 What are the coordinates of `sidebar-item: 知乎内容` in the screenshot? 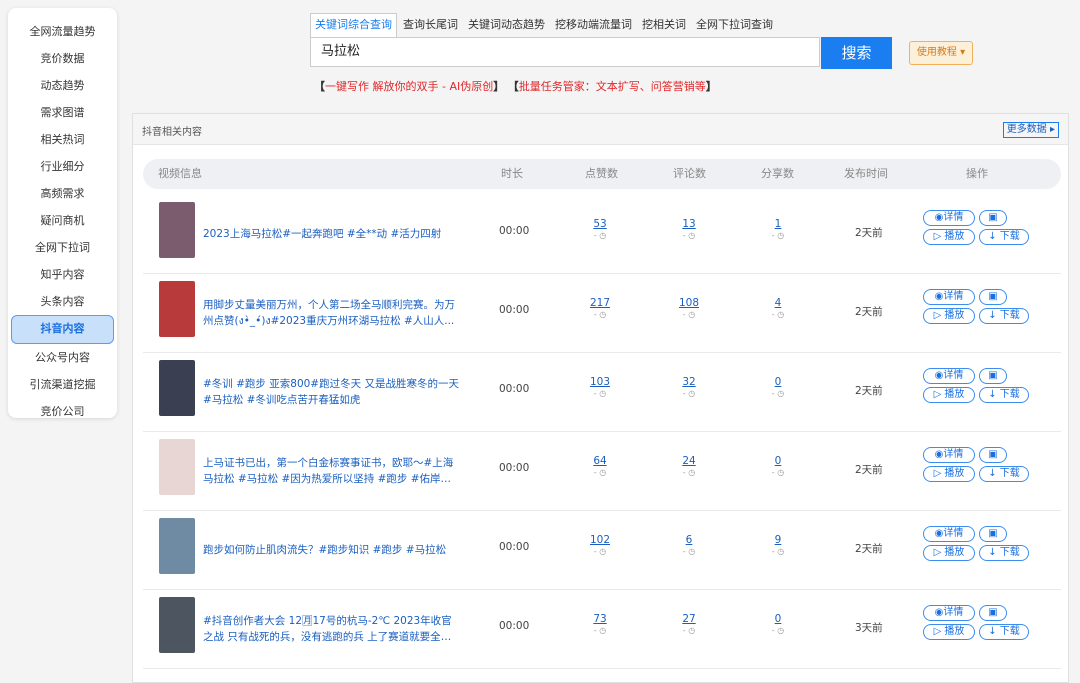 It's located at (62, 274).